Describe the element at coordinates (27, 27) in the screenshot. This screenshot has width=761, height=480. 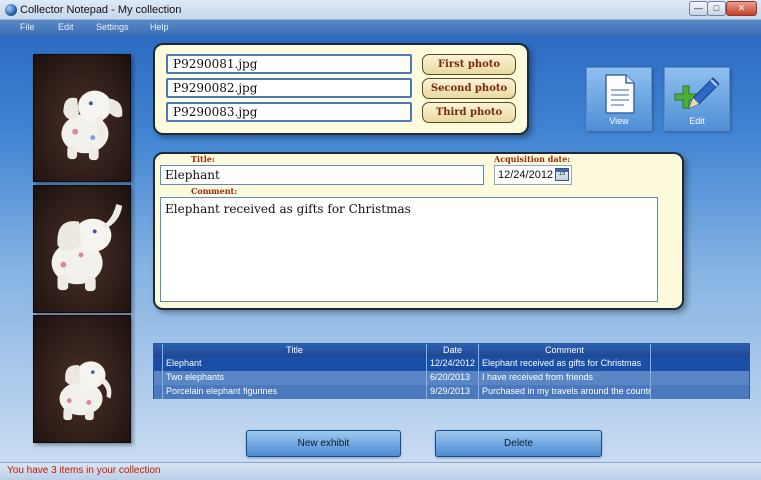
I see `menu-file: File` at that location.